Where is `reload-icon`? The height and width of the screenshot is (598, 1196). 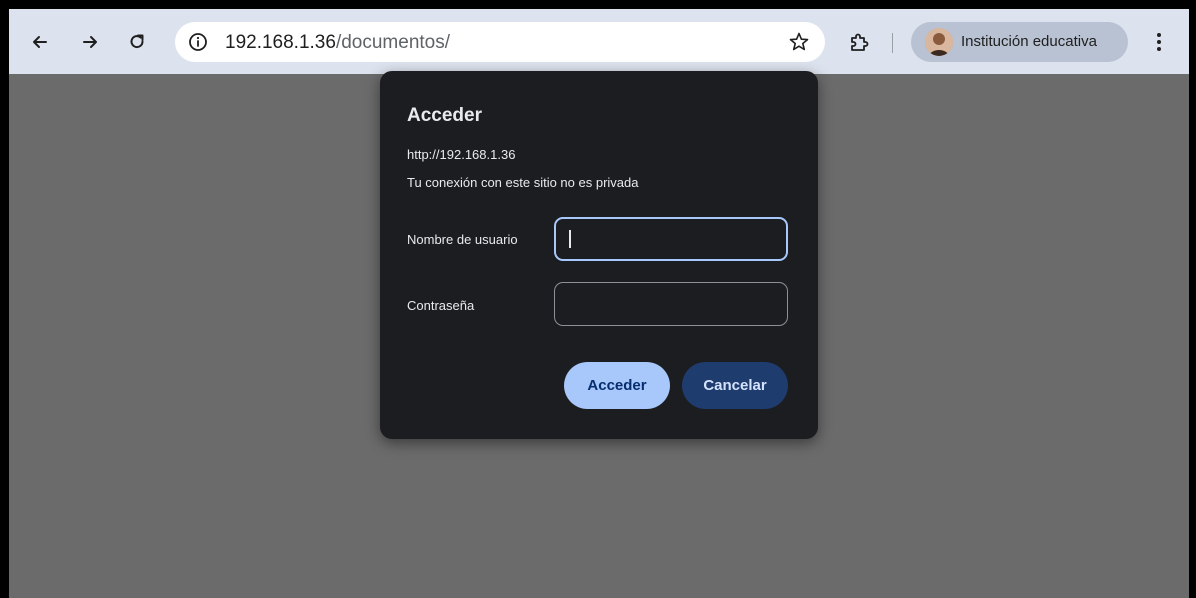
reload-icon is located at coordinates (137, 41).